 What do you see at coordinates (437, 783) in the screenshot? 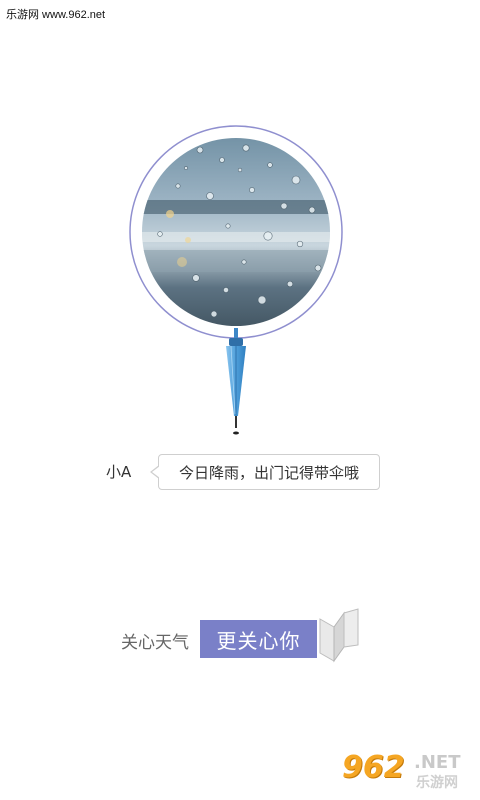
I see `watermark-chinese: 乐游网` at bounding box center [437, 783].